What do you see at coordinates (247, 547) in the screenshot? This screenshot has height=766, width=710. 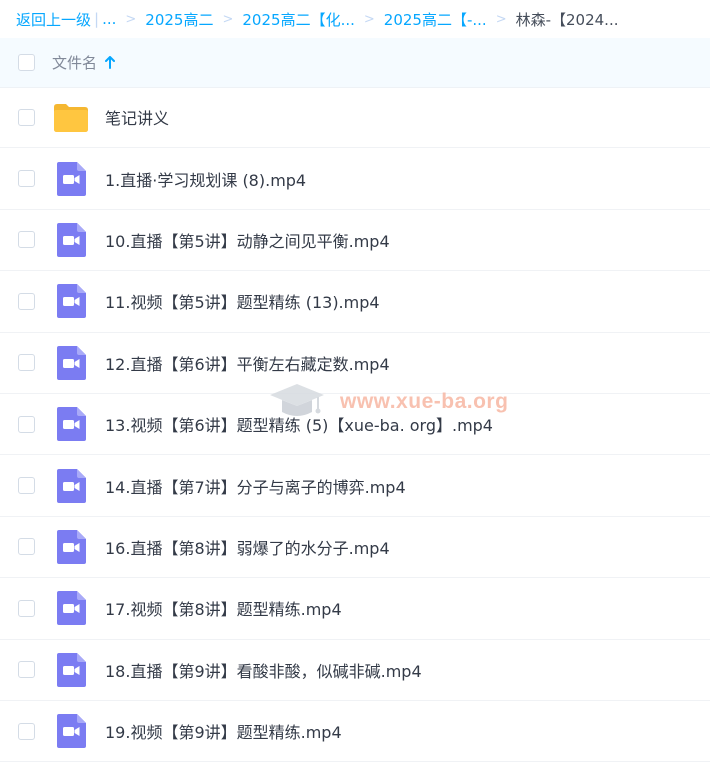 I see `file-name: 16.直播【第8讲】弱爆了的水分子.mp4` at bounding box center [247, 547].